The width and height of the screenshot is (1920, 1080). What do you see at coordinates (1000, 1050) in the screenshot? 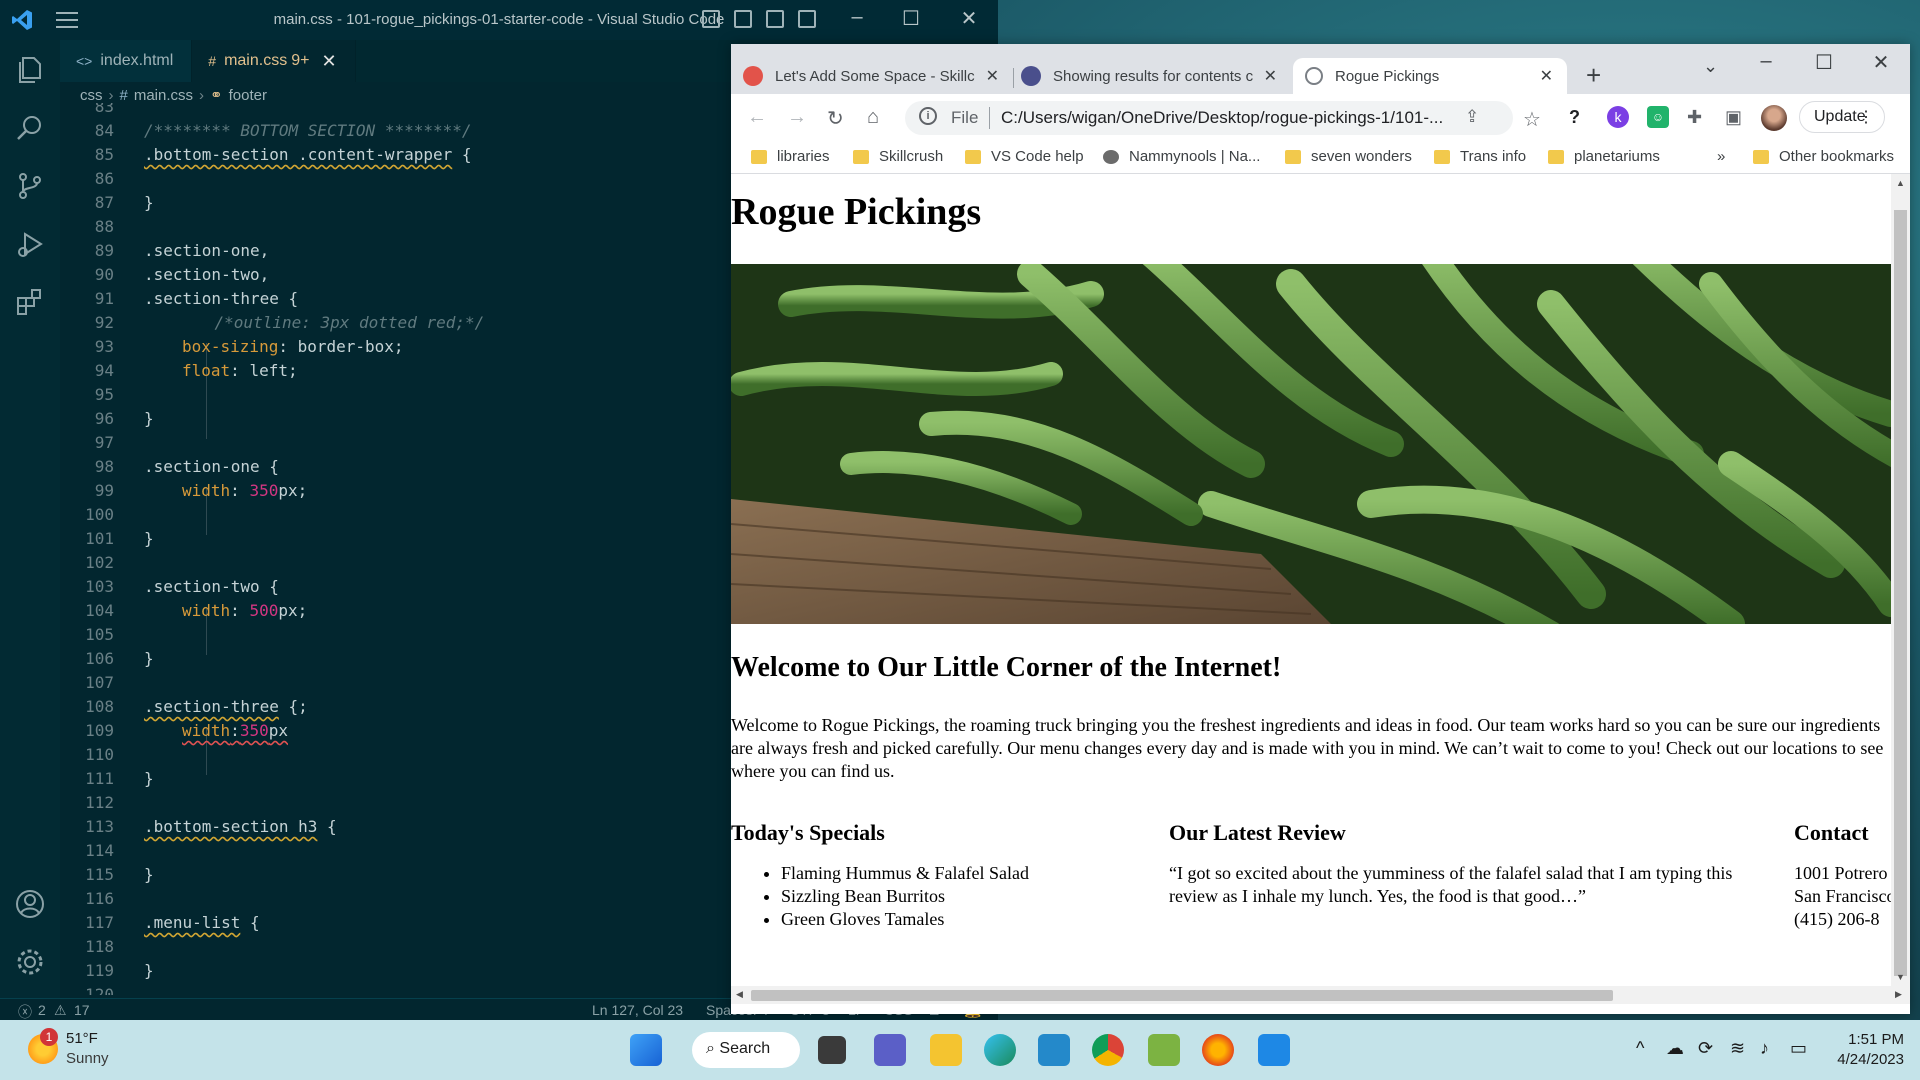
I see `edge-icon` at bounding box center [1000, 1050].